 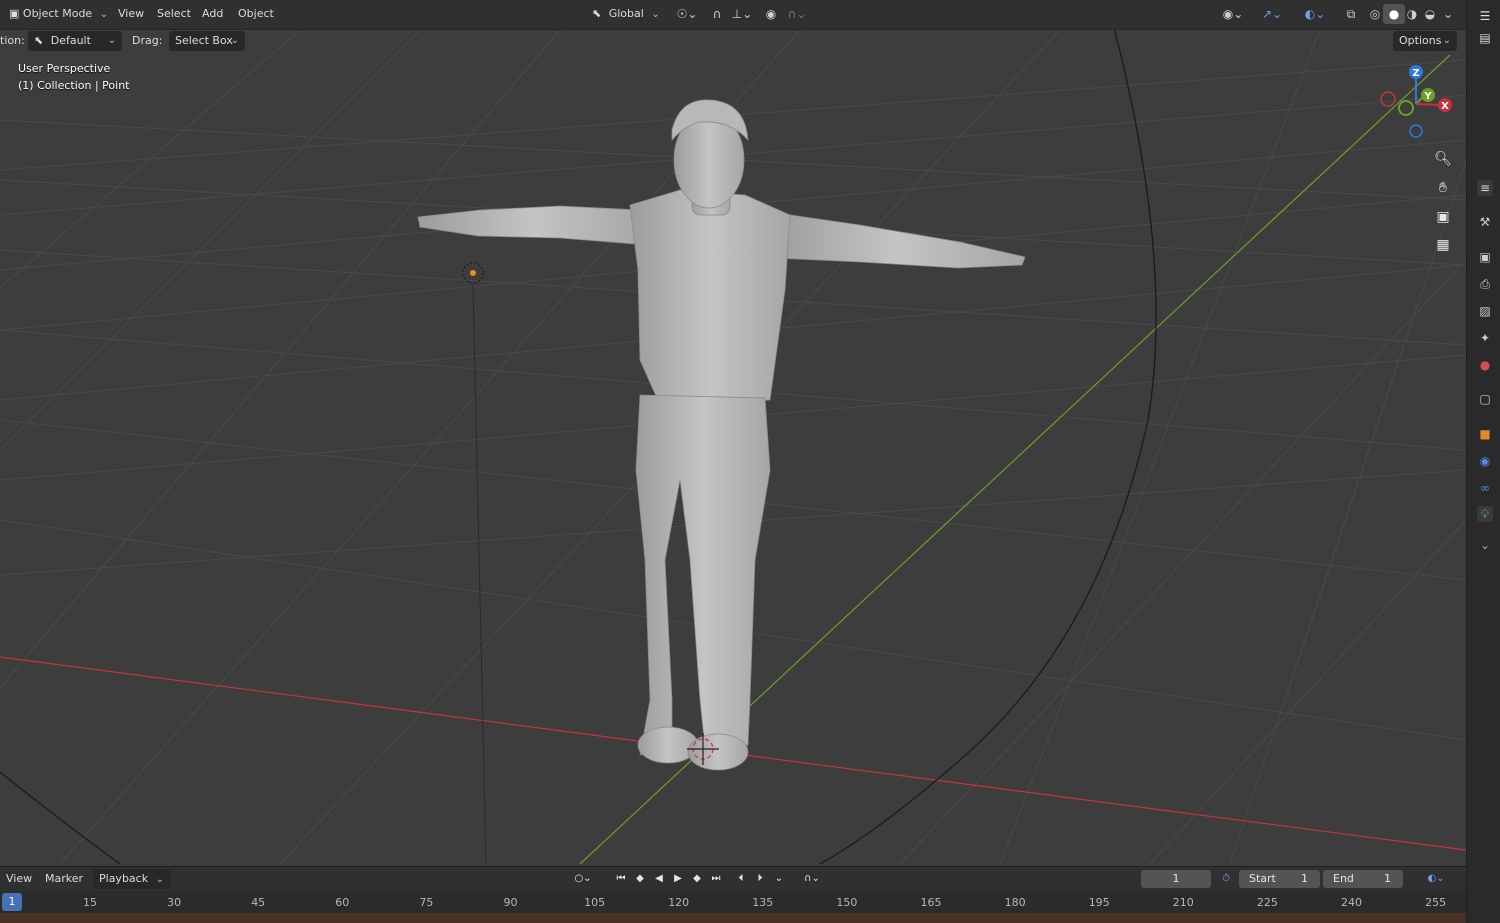 What do you see at coordinates (812, 879) in the screenshot?
I see `keying-set-icon: ∩⌄` at bounding box center [812, 879].